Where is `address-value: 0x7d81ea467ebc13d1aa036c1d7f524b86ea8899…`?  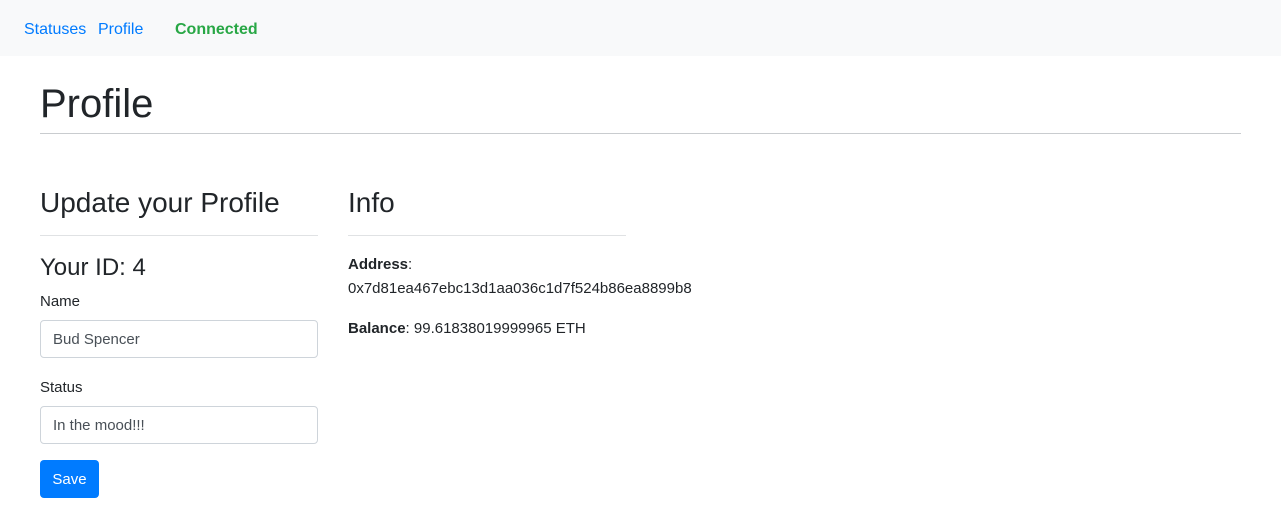
address-value: 0x7d81ea467ebc13d1aa036c1d7f524b86ea8899… is located at coordinates (520, 288).